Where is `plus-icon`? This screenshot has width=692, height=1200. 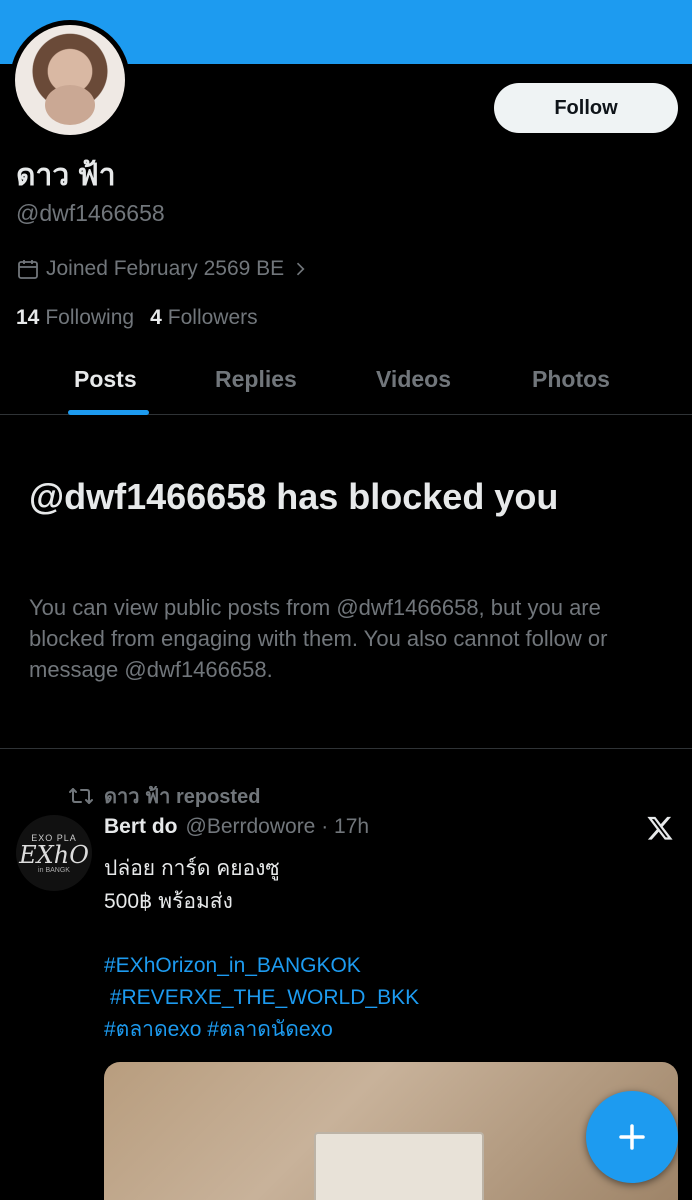
plus-icon is located at coordinates (632, 1137).